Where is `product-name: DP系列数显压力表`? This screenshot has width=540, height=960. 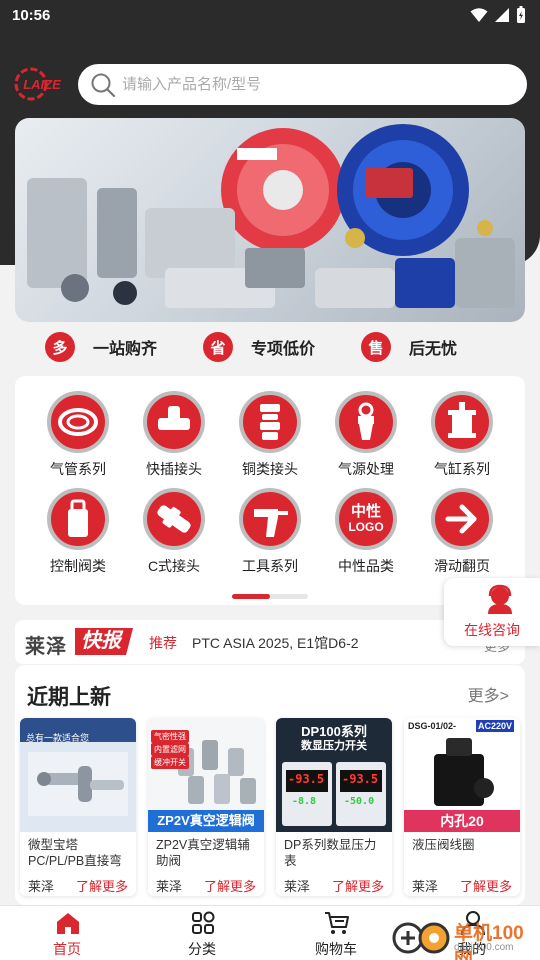
product-name: DP系列数显压力表 is located at coordinates (330, 853).